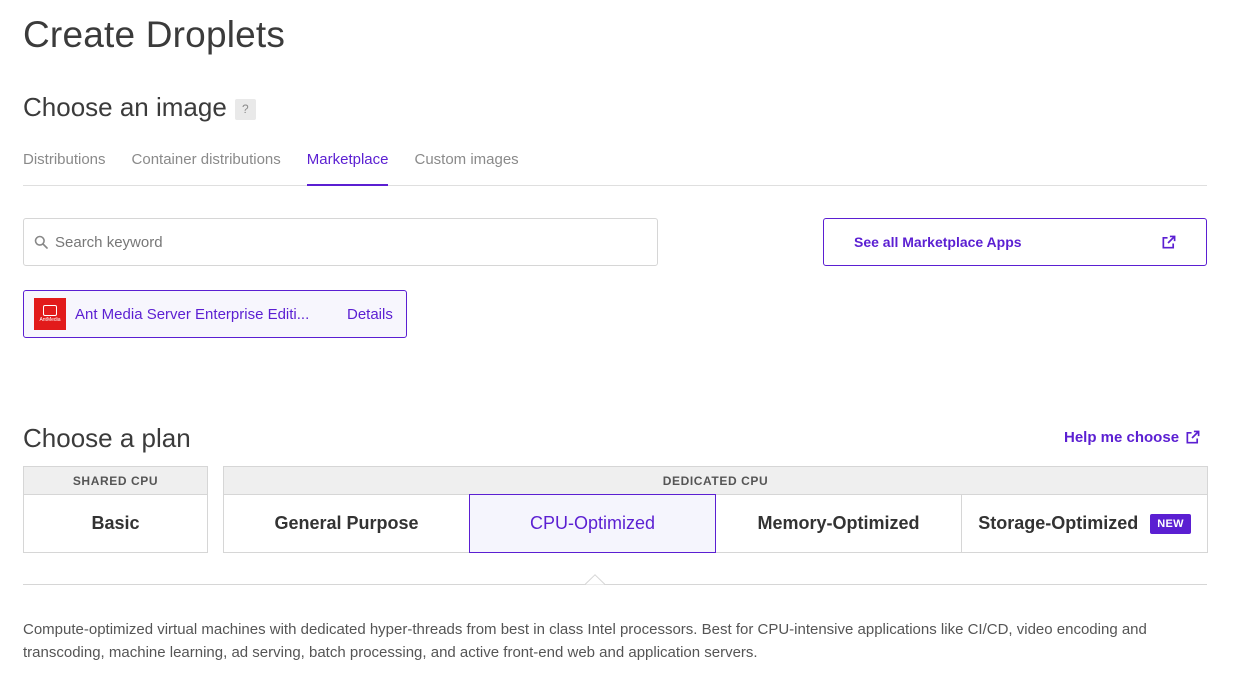 Image resolution: width=1241 pixels, height=681 pixels. What do you see at coordinates (64, 168) in the screenshot?
I see `tab-distributions: Distributions` at bounding box center [64, 168].